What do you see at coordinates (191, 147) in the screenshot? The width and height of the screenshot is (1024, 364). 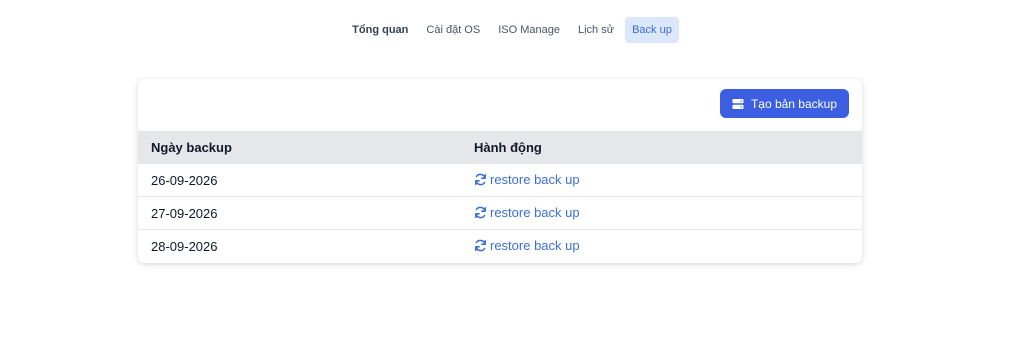 I see `column-header-date: Ngày backup` at bounding box center [191, 147].